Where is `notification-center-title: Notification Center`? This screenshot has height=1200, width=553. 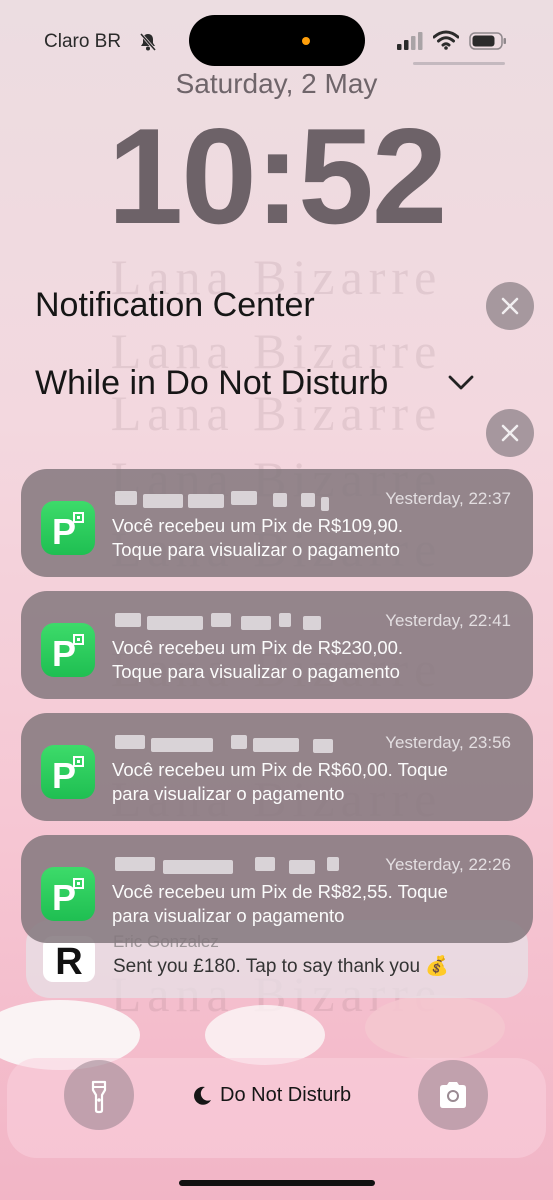 notification-center-title: Notification Center is located at coordinates (175, 305).